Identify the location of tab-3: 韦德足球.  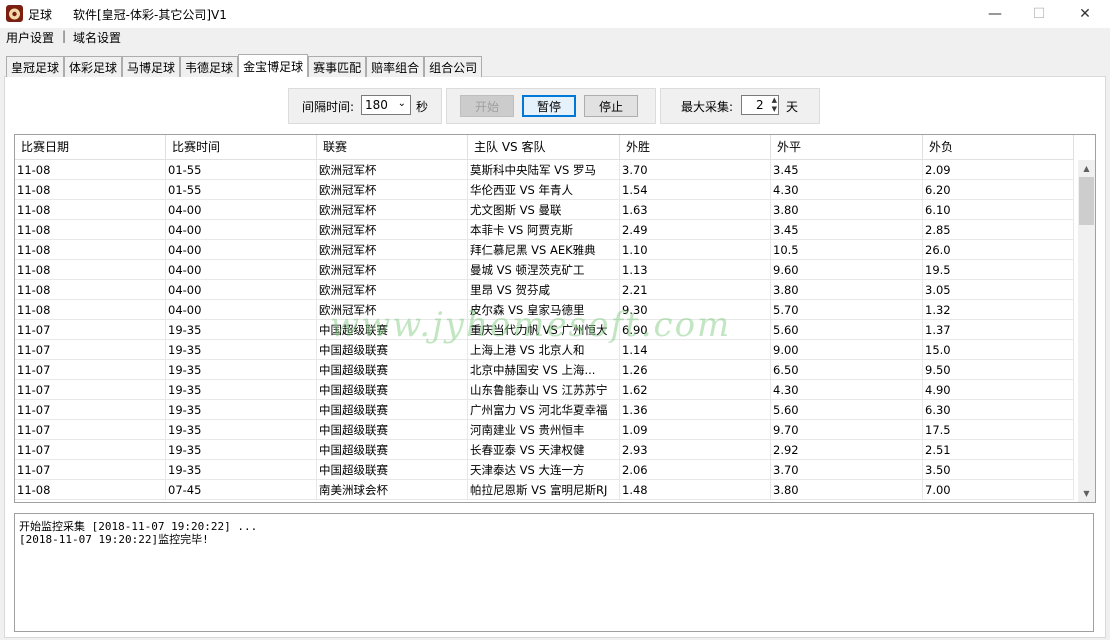
(209, 66).